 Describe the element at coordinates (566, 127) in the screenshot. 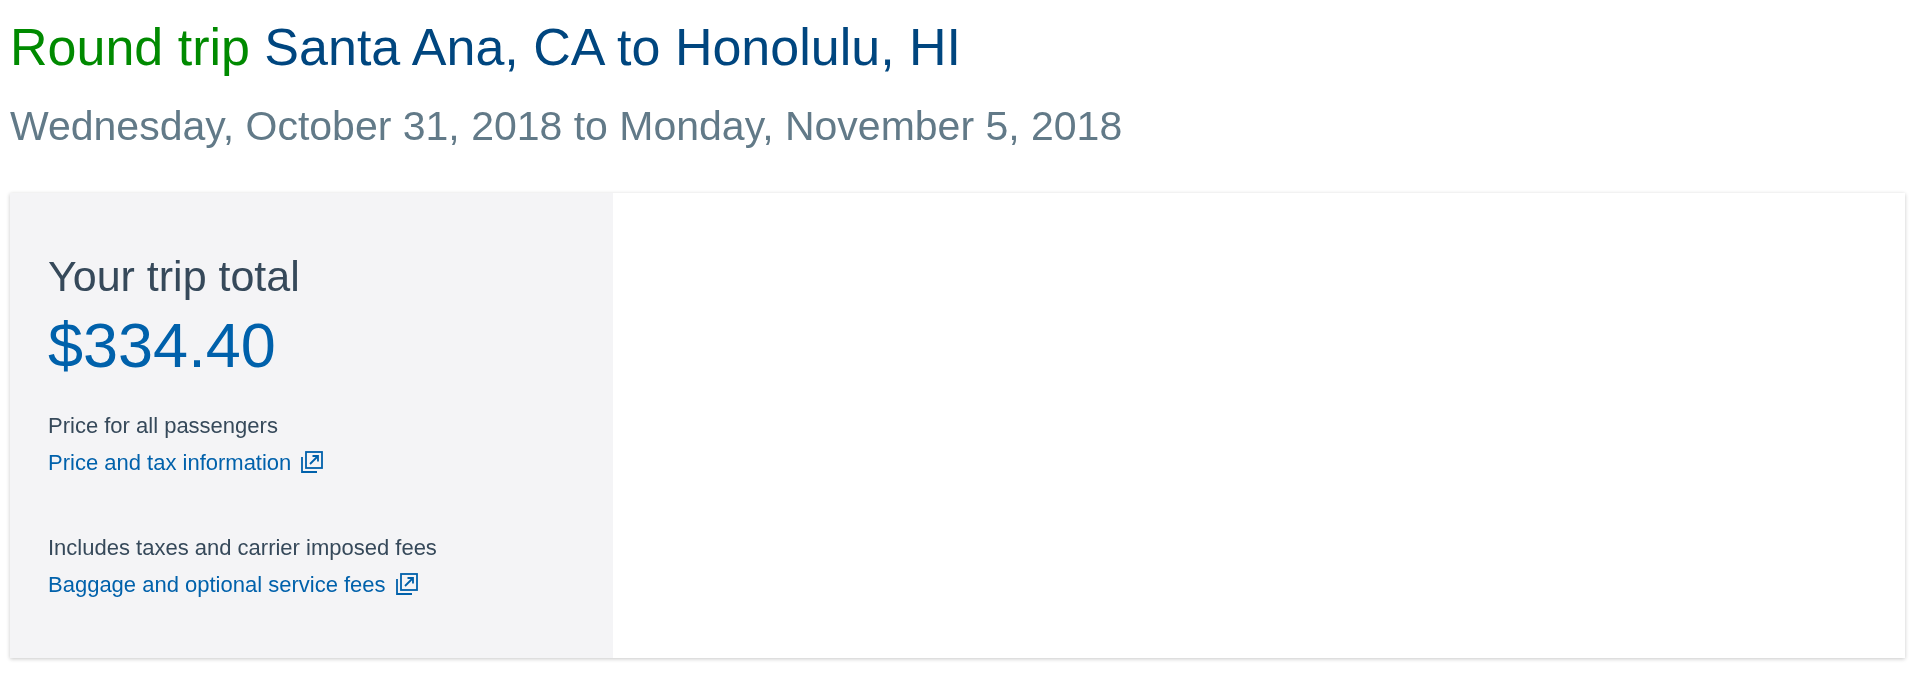

I see `trip-dates: Wednesday, October 31, 2018 to Monday, November 5, 2018` at that location.